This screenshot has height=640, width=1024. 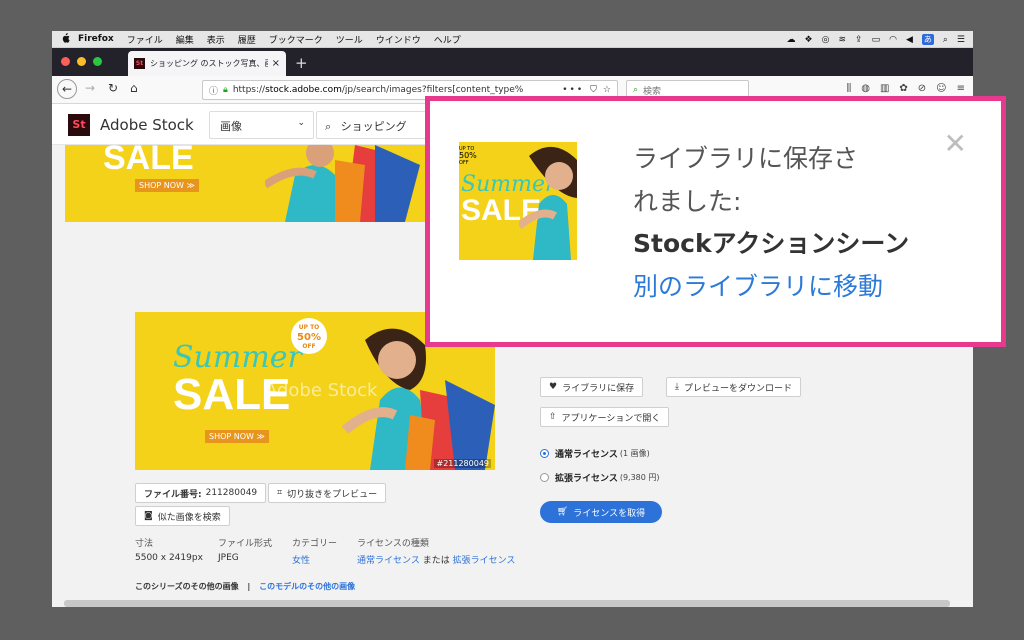 I want to click on preview-download-button: ⤓ プレビューをダウンロード, so click(x=733, y=387).